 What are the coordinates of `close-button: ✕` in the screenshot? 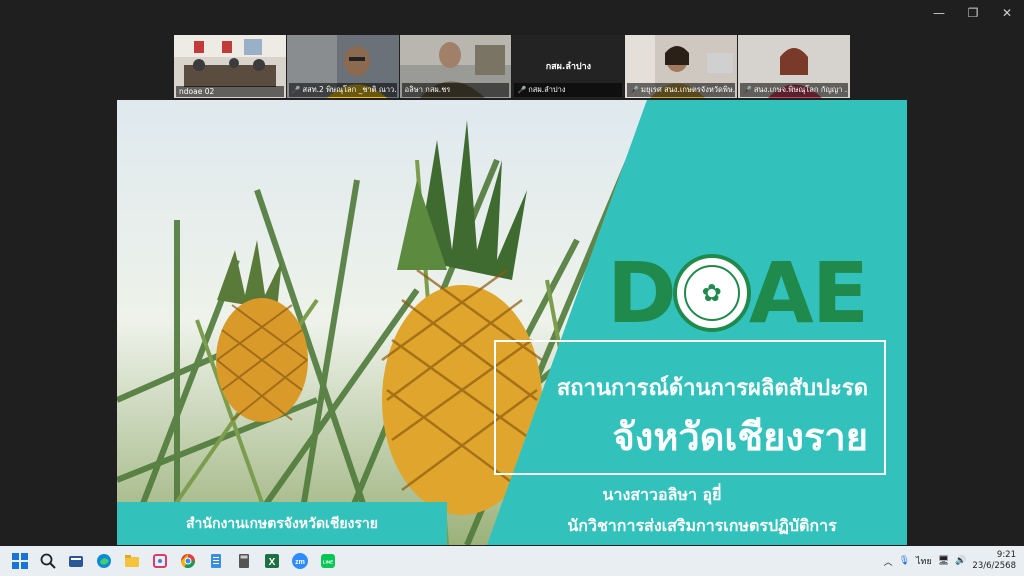 It's located at (1007, 13).